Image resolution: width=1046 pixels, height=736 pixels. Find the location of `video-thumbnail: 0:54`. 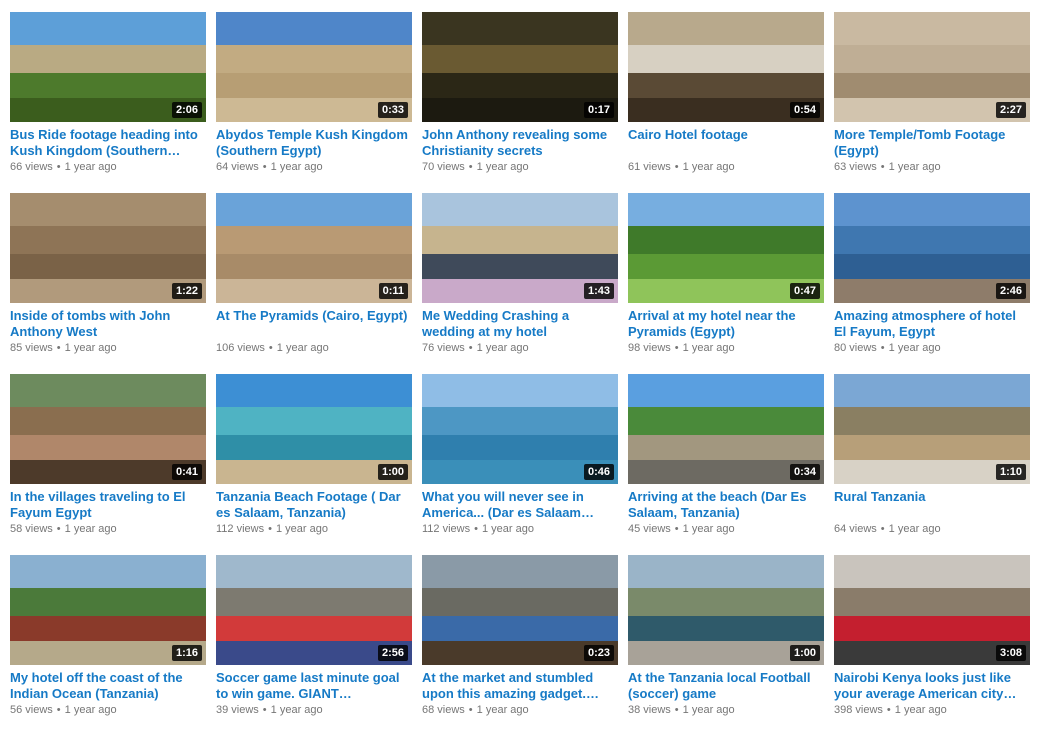

video-thumbnail: 0:54 is located at coordinates (726, 67).